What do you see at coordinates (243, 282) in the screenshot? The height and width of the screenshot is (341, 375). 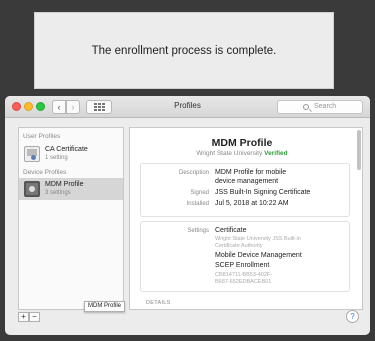 I see `scep-id-line2: B687-652EDBACEB01` at bounding box center [243, 282].